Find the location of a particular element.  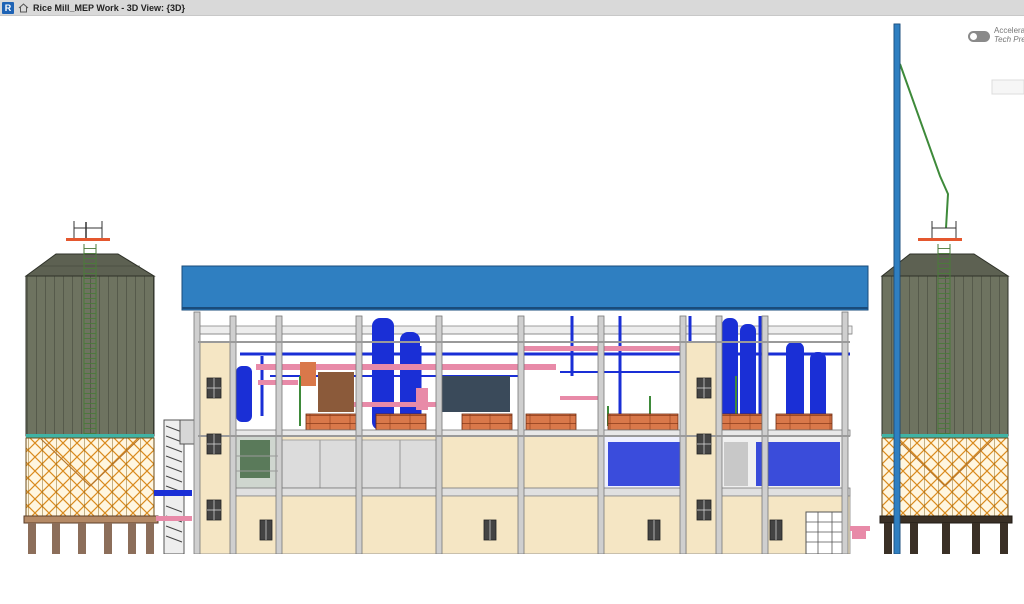

left-silo is located at coordinates (91, 387).